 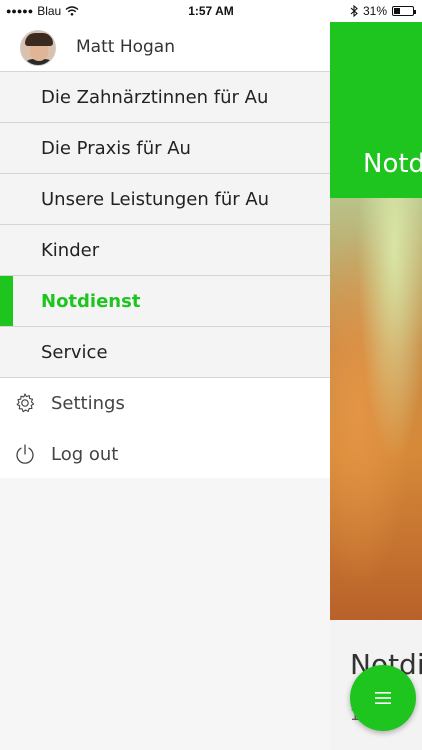 I want to click on menu-item-zahnaerztinnen: Die Zahnärztinnen für Au, so click(x=165, y=97).